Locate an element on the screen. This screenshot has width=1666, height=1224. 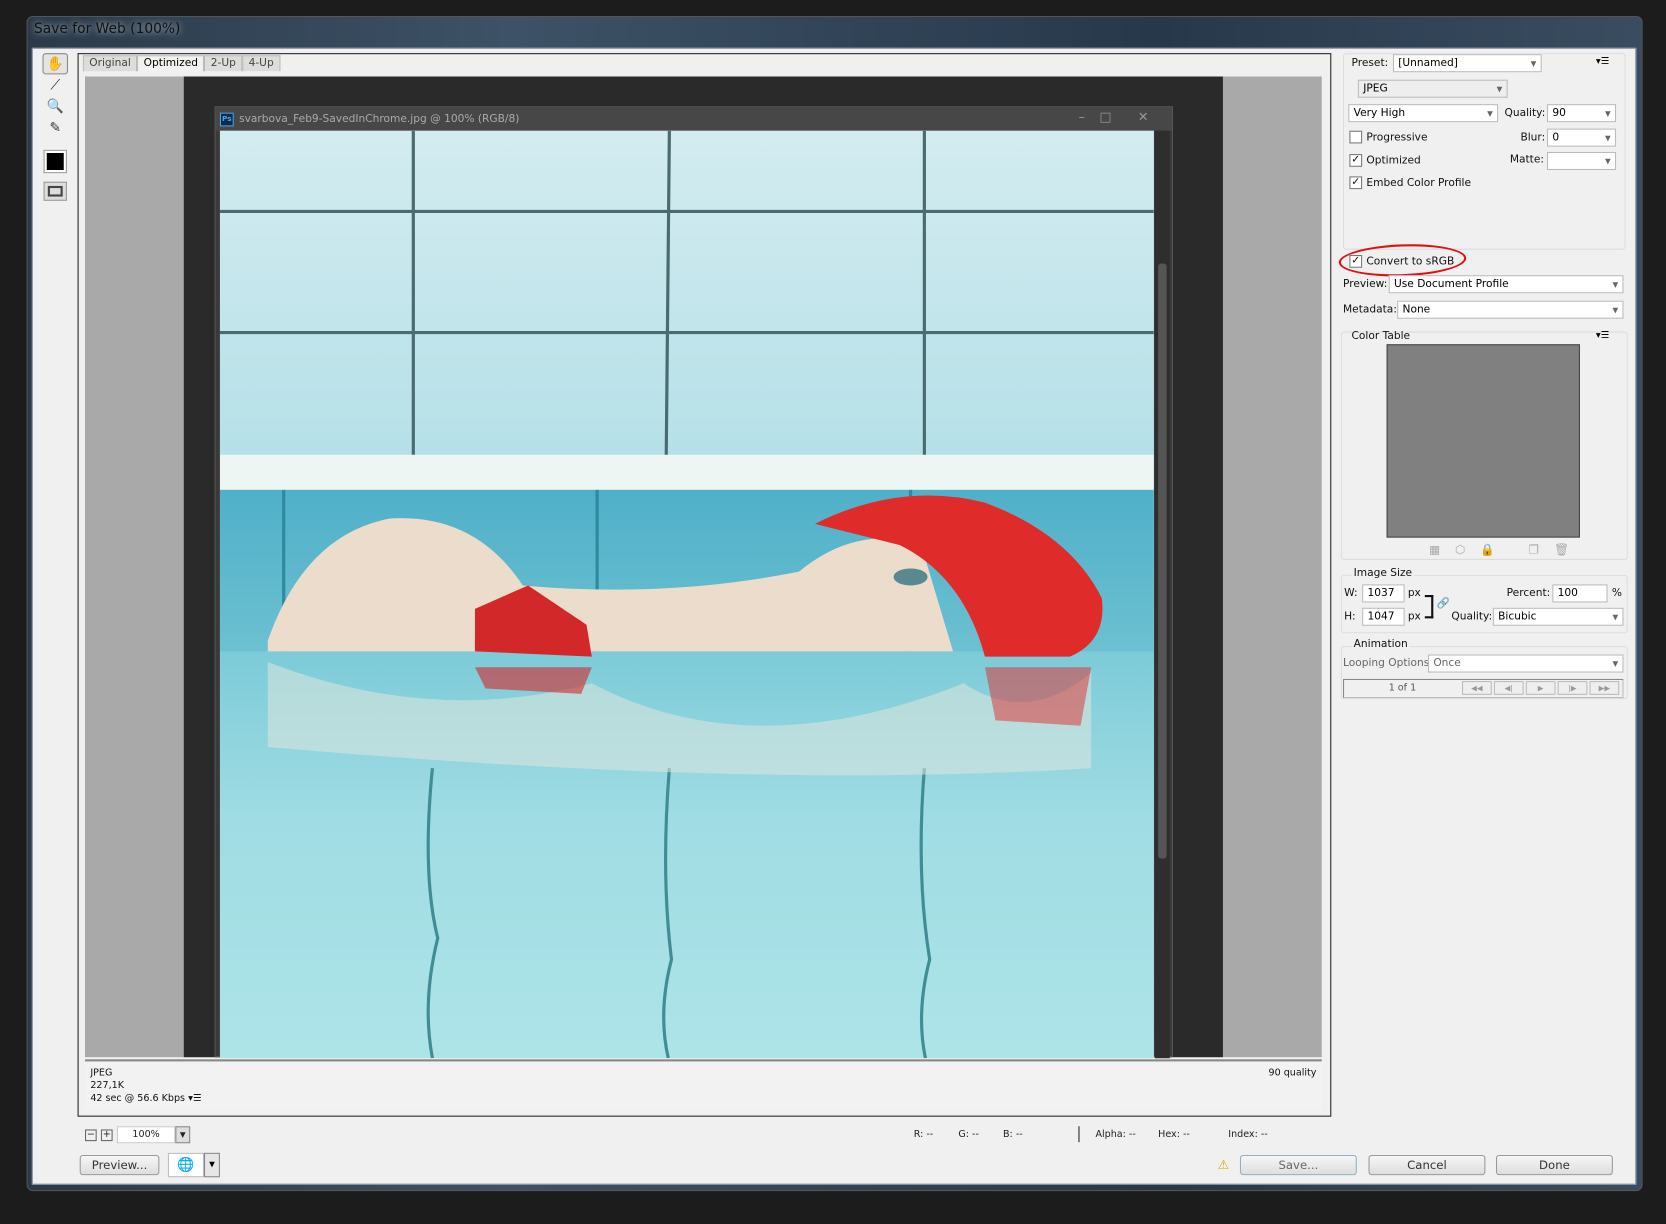
browser-dropdown-arrow: ▼ is located at coordinates (212, 1165).